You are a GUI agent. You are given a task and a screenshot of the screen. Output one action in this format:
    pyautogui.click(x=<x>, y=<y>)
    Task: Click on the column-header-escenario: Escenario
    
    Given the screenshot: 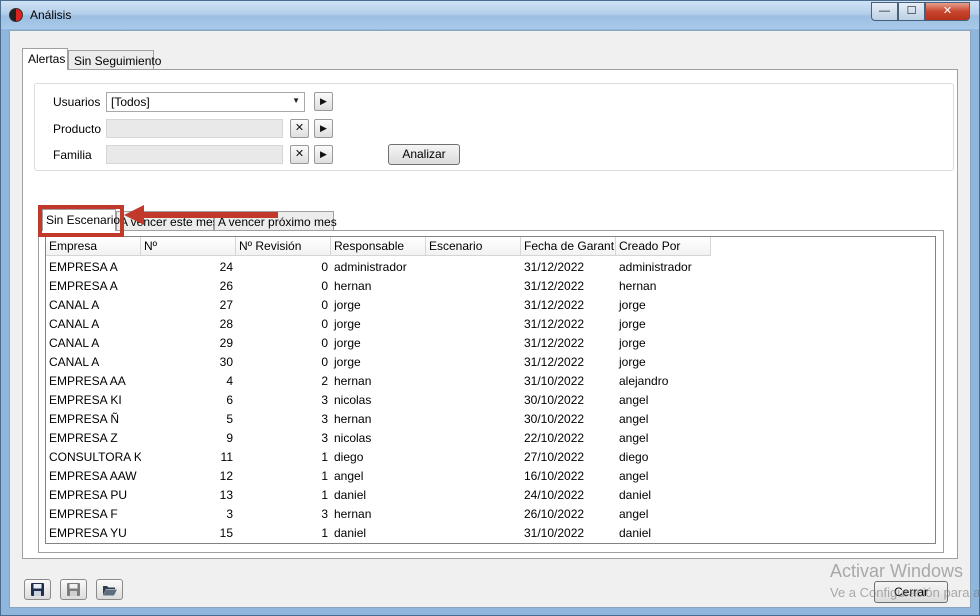 What is the action you would take?
    pyautogui.click(x=473, y=246)
    